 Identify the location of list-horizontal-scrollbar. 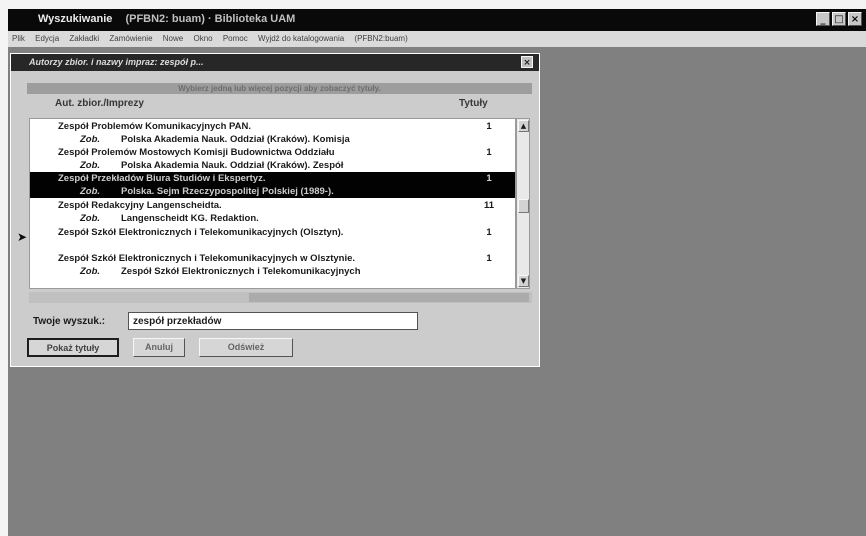
(280, 297).